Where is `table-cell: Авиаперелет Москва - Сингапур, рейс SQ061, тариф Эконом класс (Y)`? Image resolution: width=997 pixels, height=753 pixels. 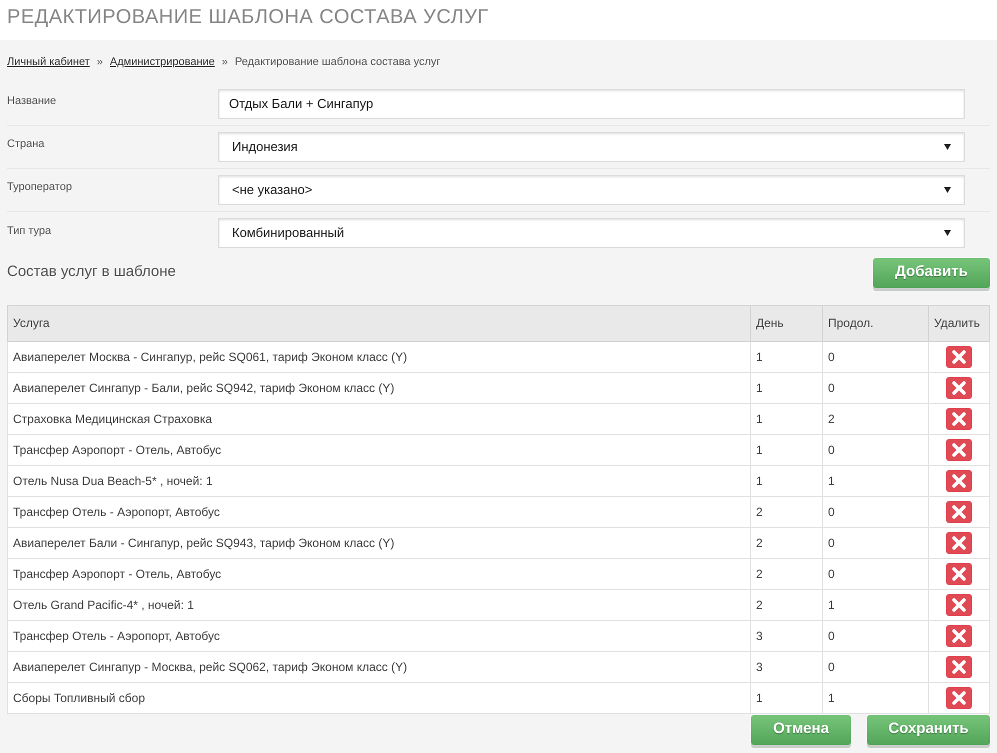
table-cell: Авиаперелет Москва - Сингапур, рейс SQ061, тариф Эконом класс (Y) is located at coordinates (379, 356).